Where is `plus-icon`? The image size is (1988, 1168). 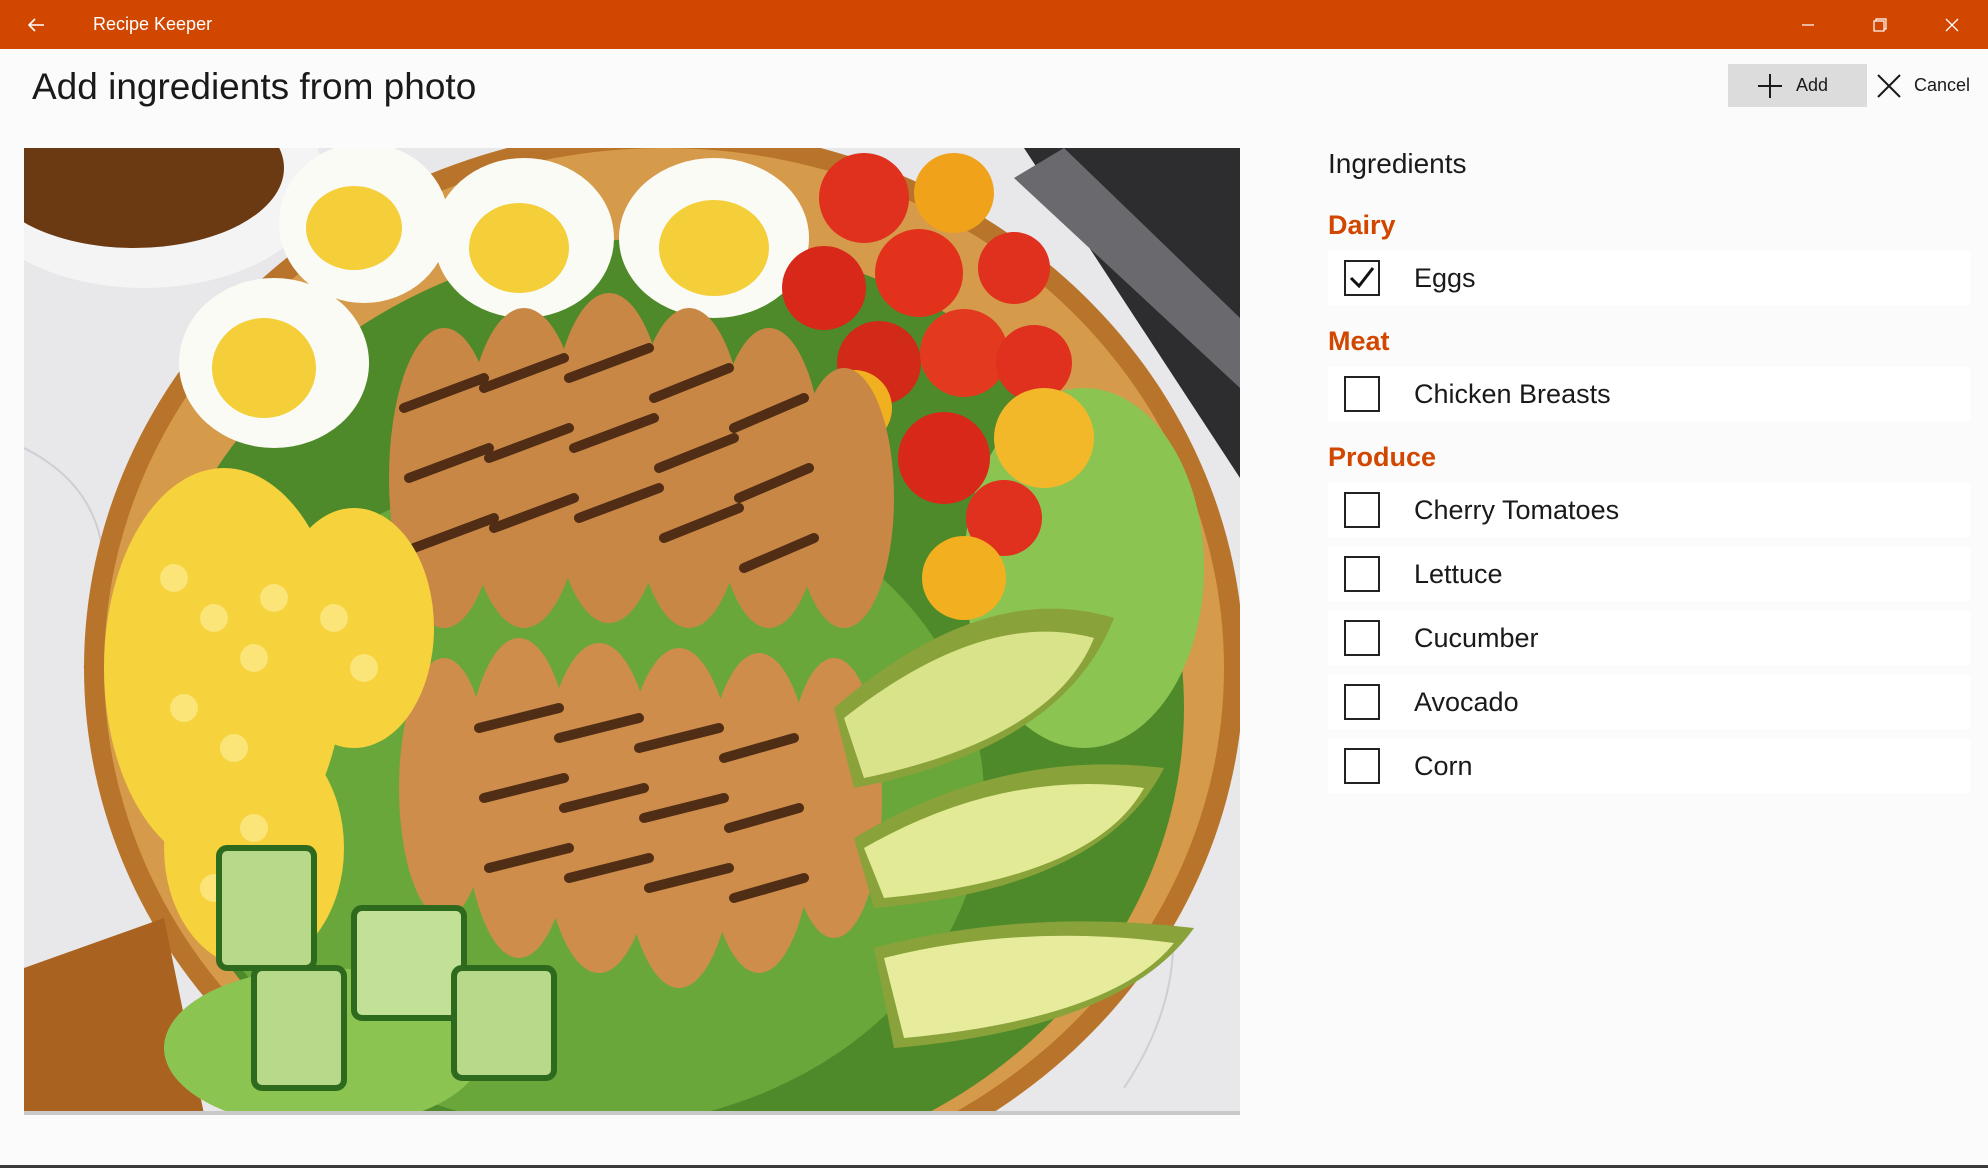
plus-icon is located at coordinates (1770, 85).